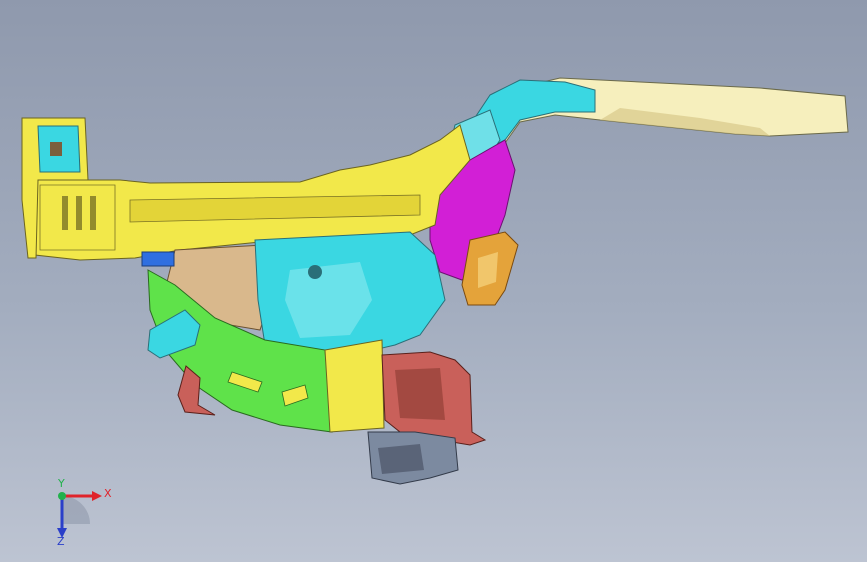  I want to click on axis-triad: X Y Z, so click(80, 513).